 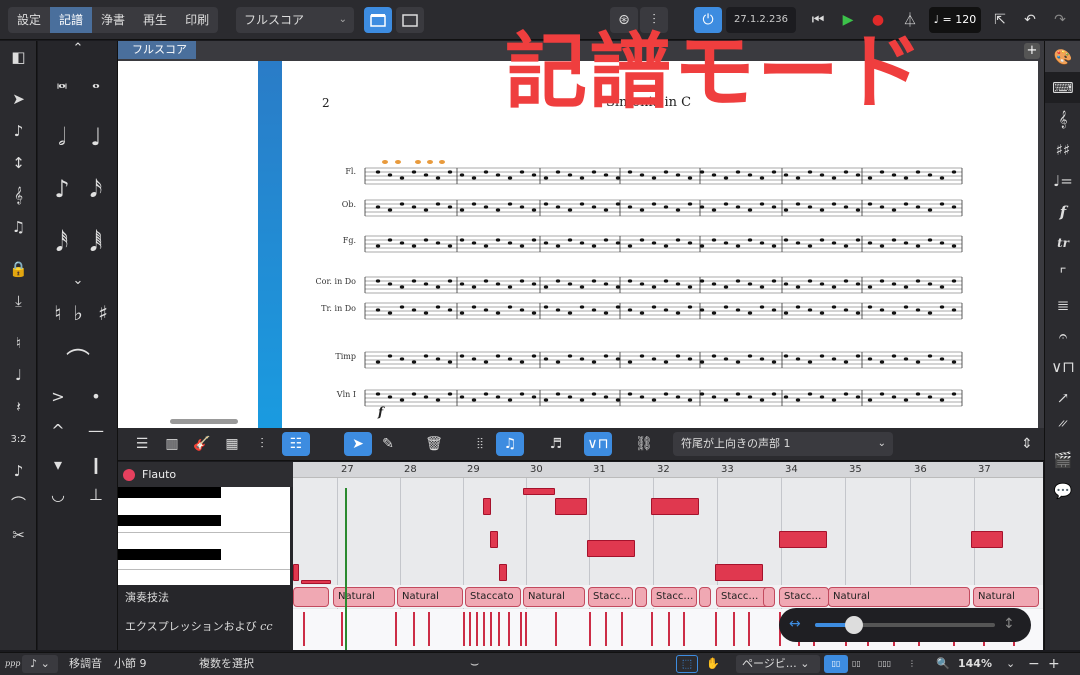 I want to click on fretboard-button: 🎸, so click(x=202, y=444).